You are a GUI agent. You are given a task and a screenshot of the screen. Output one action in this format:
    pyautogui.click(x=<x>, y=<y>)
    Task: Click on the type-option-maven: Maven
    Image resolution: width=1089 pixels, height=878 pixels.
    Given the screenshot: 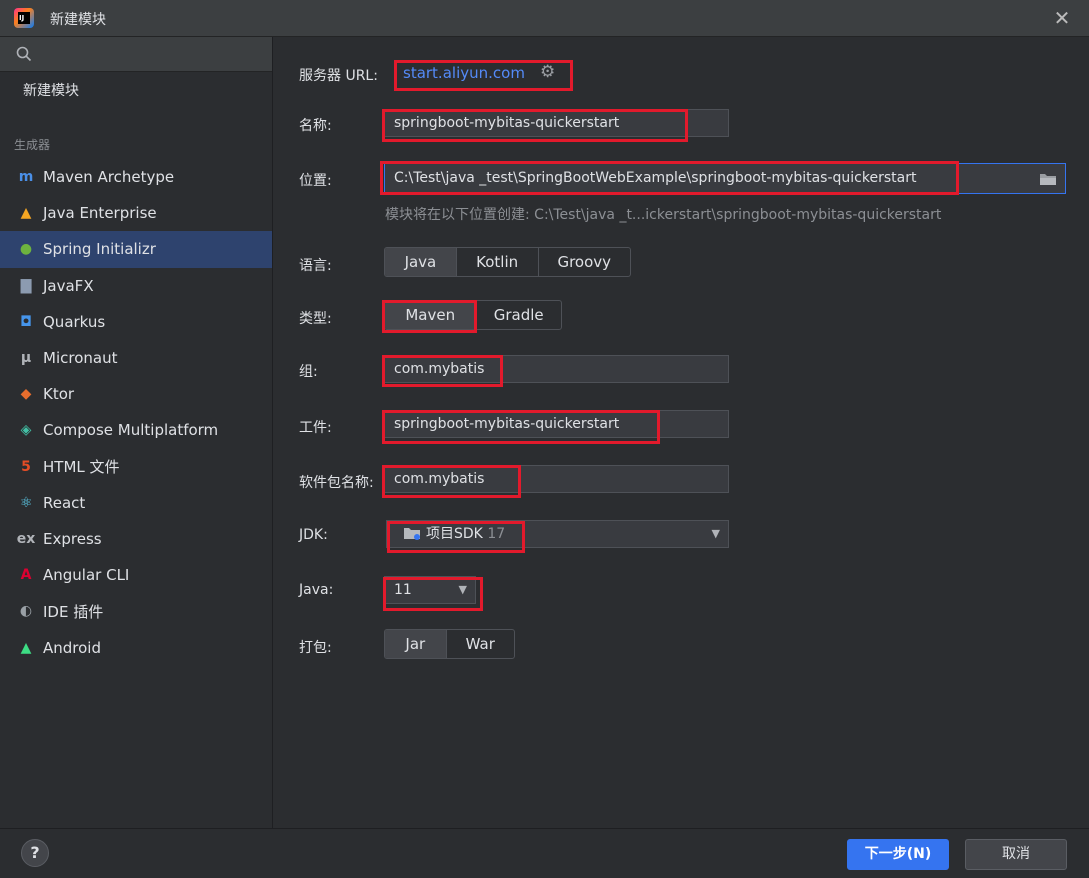 What is the action you would take?
    pyautogui.click(x=431, y=315)
    